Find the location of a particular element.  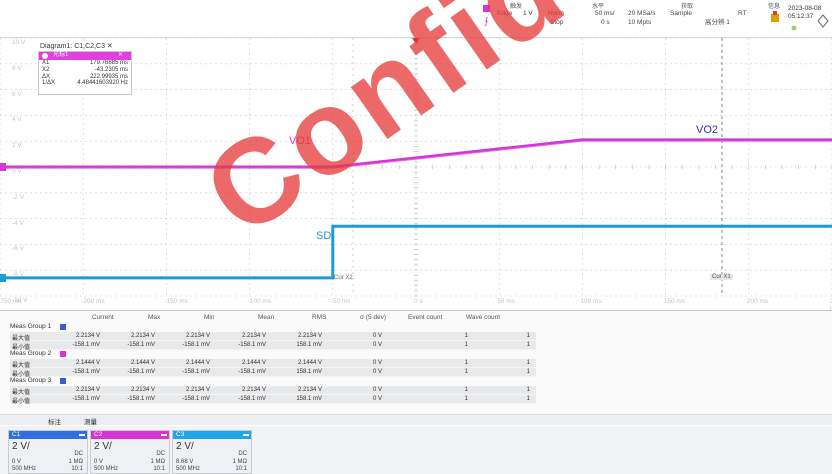

diagram-title: Diagram1: C1,C2,C3 ✕ is located at coordinates (76, 46).